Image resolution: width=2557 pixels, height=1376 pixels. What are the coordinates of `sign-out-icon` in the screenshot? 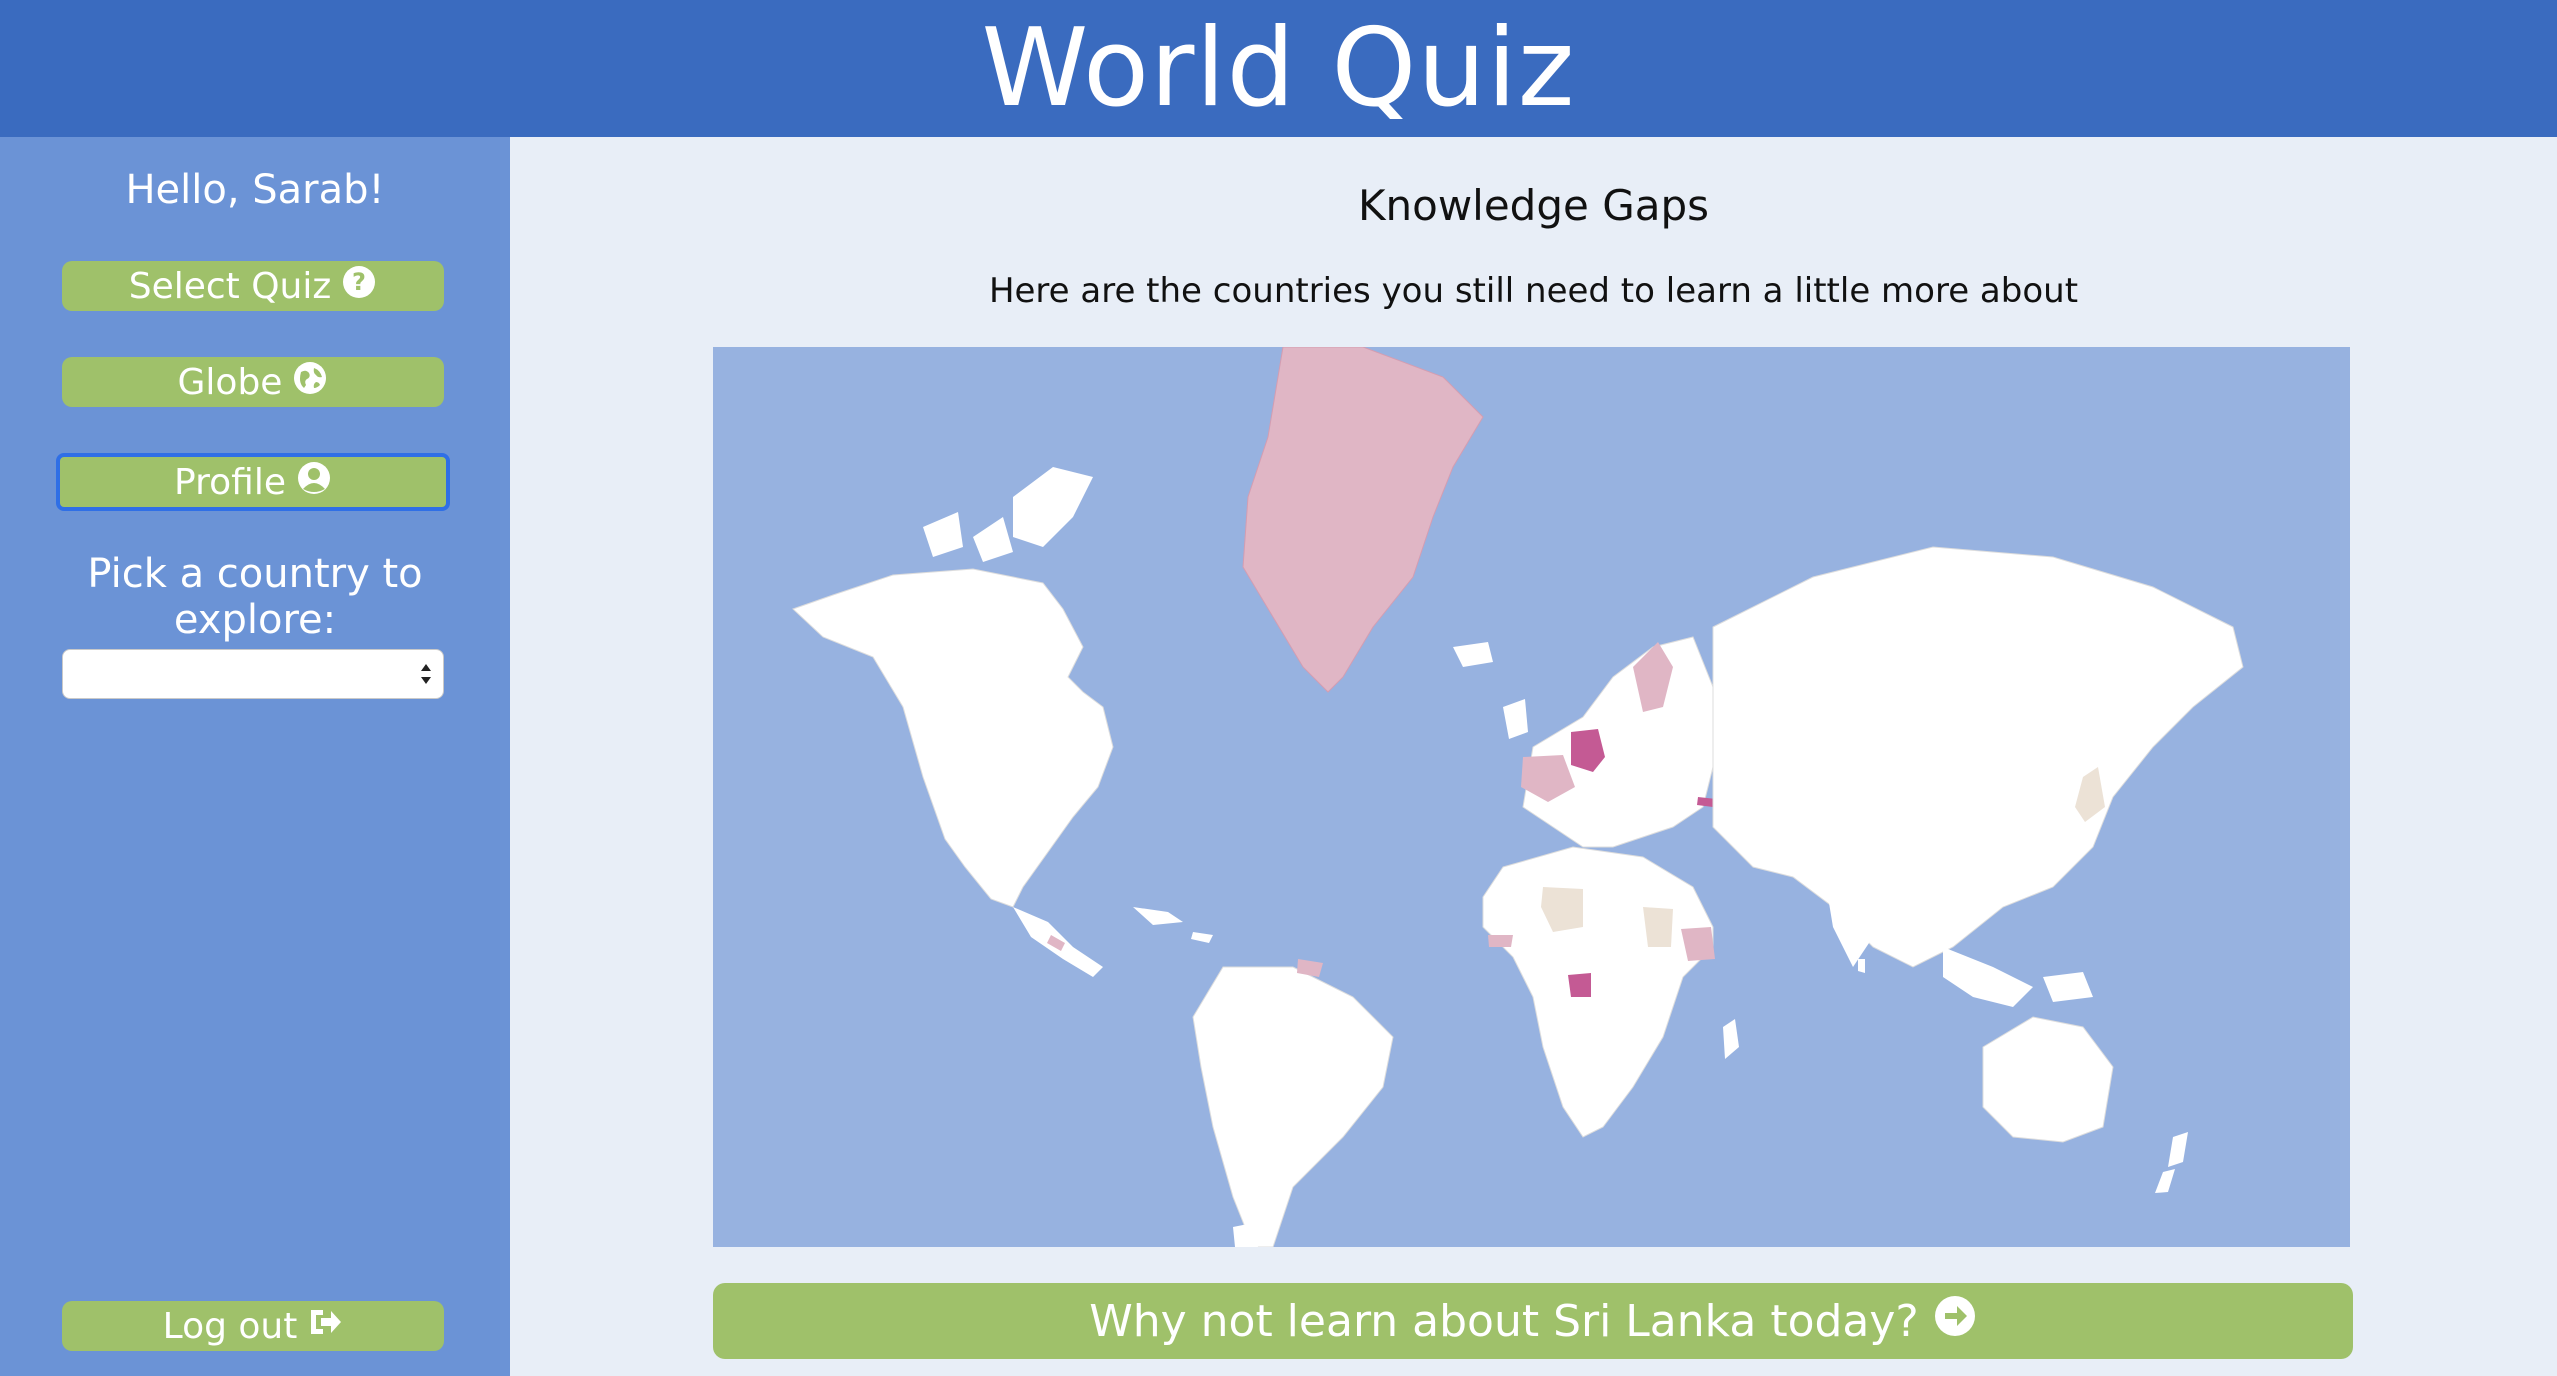 It's located at (325, 1326).